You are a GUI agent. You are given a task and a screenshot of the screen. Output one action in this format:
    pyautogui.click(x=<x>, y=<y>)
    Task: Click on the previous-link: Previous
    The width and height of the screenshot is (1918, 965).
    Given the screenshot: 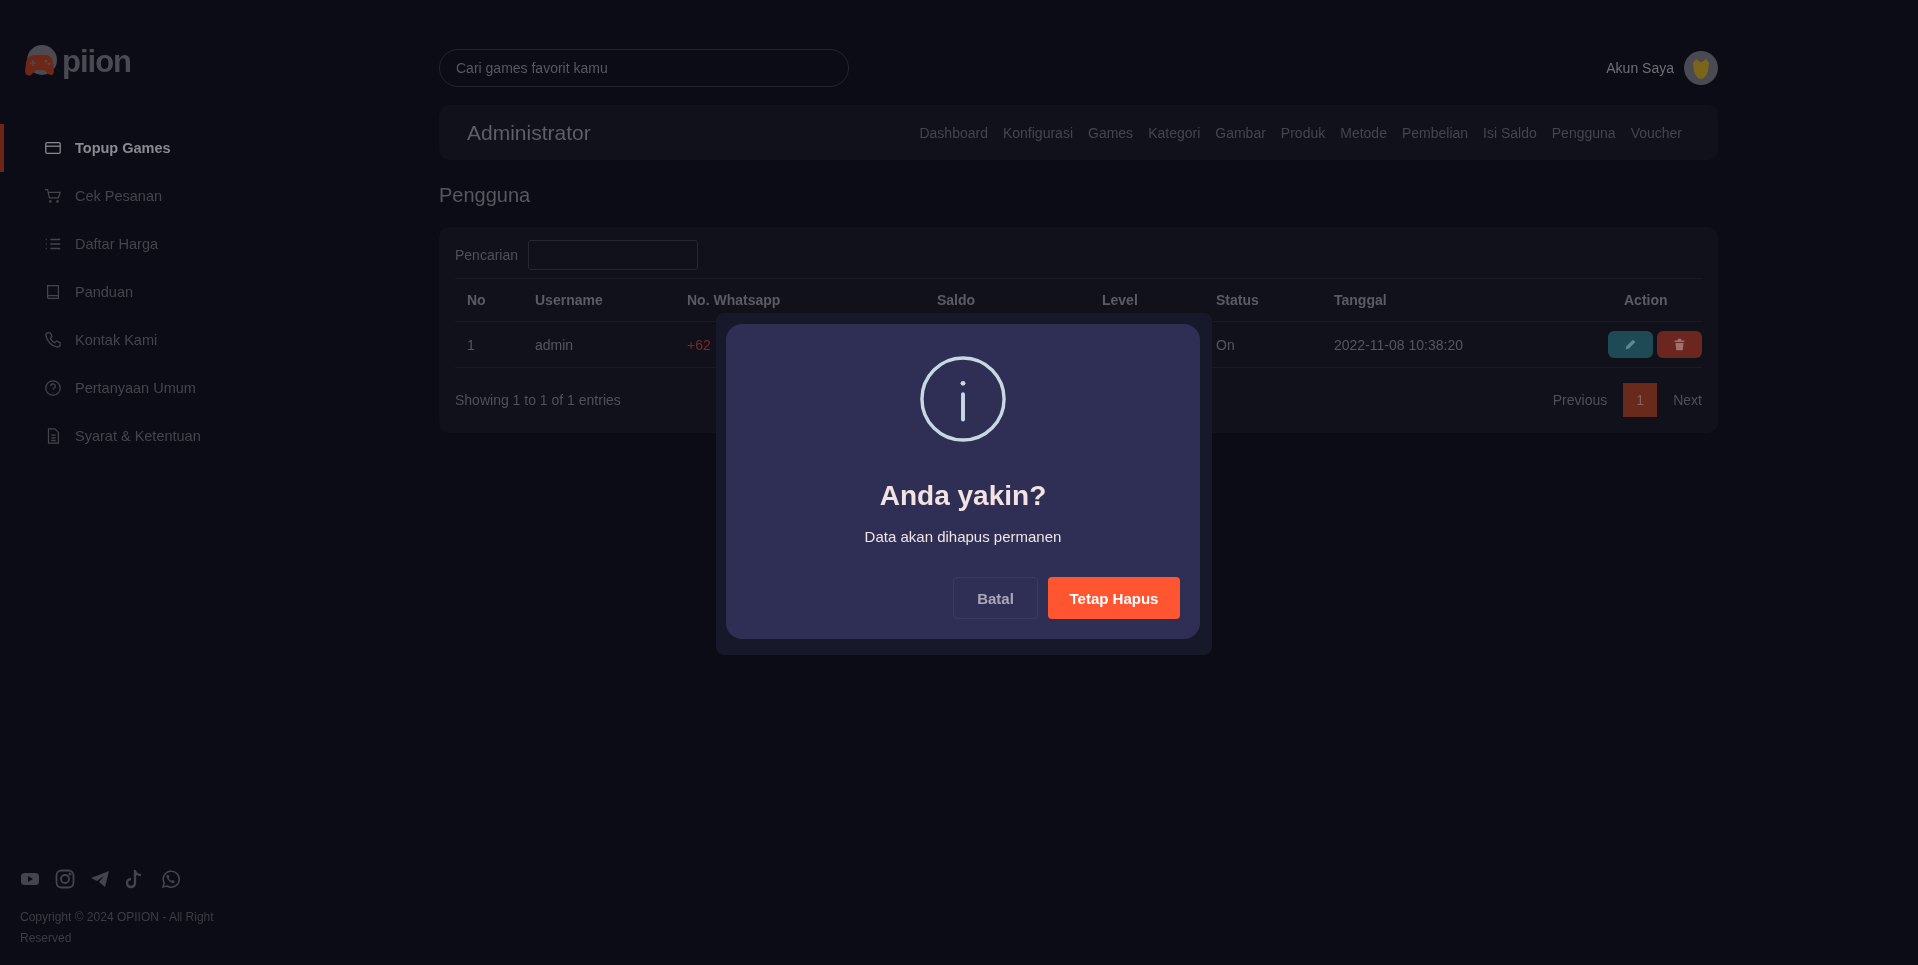 What is the action you would take?
    pyautogui.click(x=1580, y=400)
    